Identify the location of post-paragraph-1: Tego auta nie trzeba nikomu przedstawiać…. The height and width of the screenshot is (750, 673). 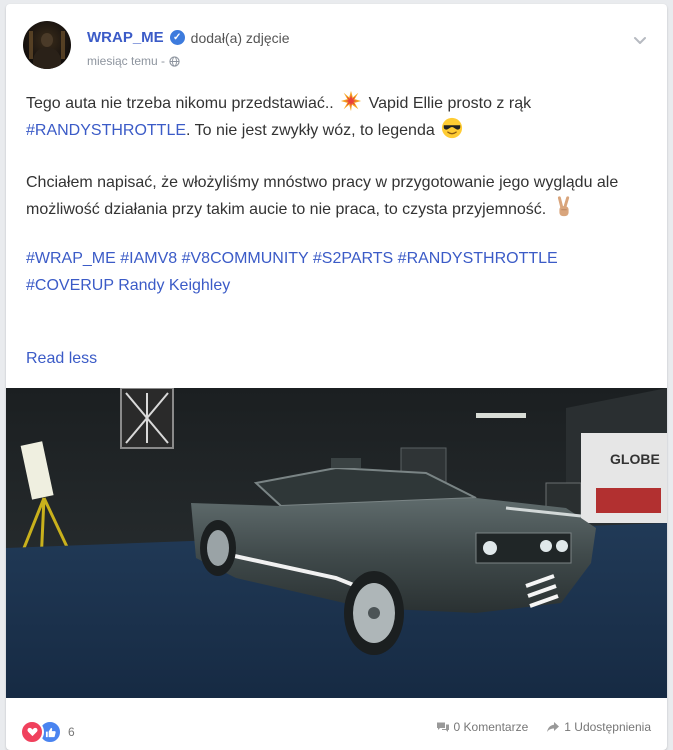
(328, 117).